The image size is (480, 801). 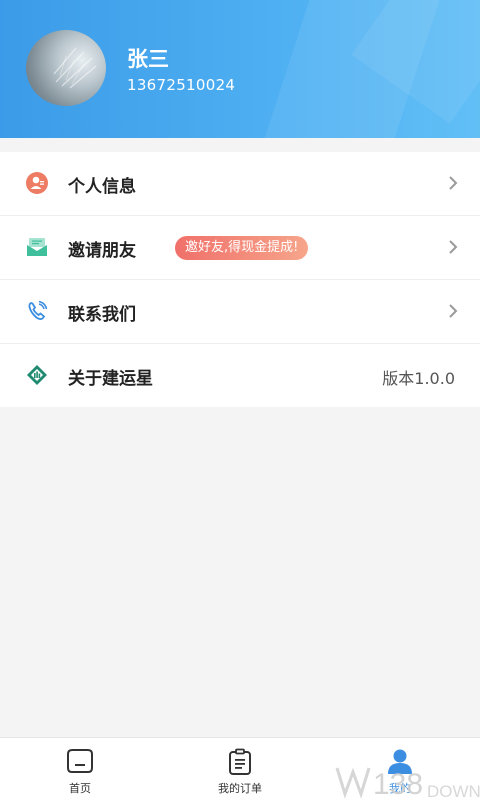 What do you see at coordinates (102, 187) in the screenshot?
I see `menu-item-label: 个人信息` at bounding box center [102, 187].